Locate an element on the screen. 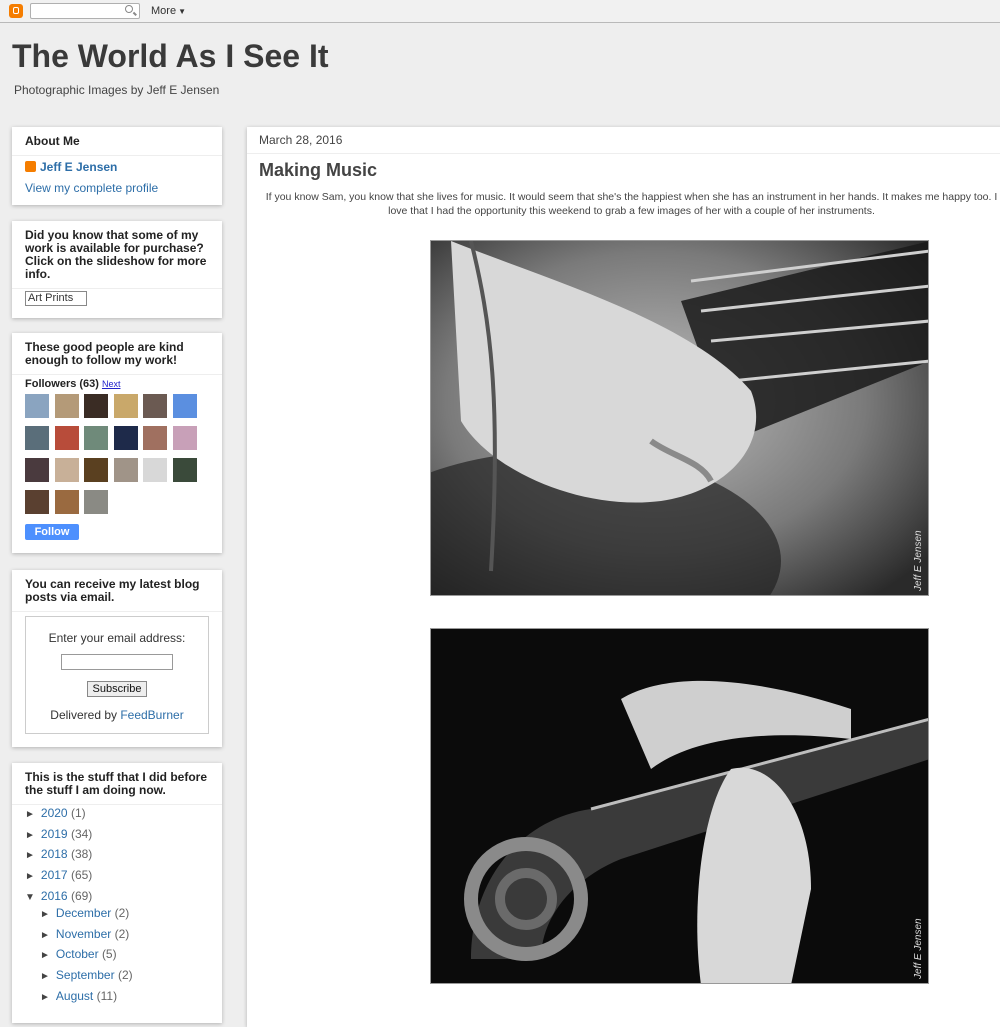 Image resolution: width=1000 pixels, height=1027 pixels. email-label: Enter your email address: is located at coordinates (117, 638).